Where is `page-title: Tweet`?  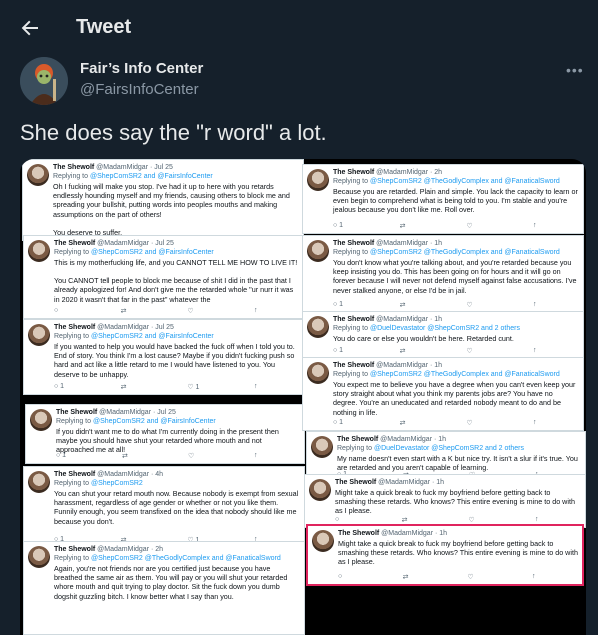 page-title: Tweet is located at coordinates (104, 27).